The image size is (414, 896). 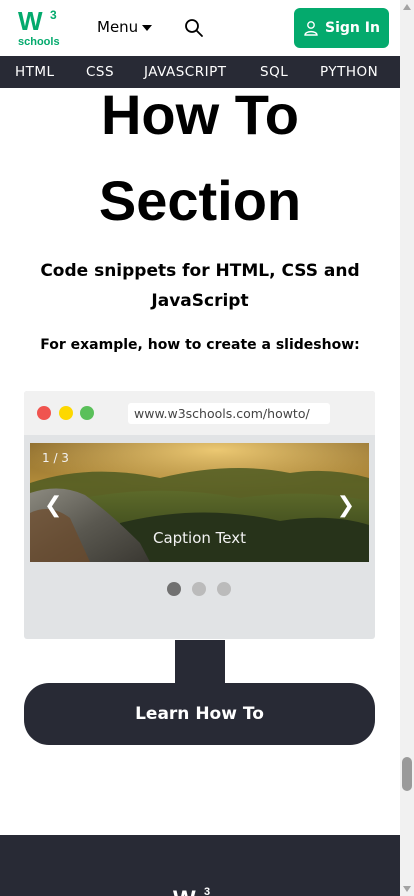 I want to click on scroll-down-icon, so click(x=407, y=889).